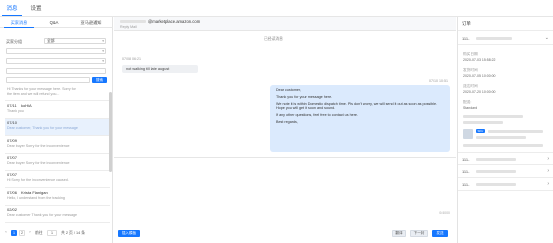  What do you see at coordinates (91, 22) in the screenshot?
I see `tab-amazon-notices: 亚马逊通知` at bounding box center [91, 22].